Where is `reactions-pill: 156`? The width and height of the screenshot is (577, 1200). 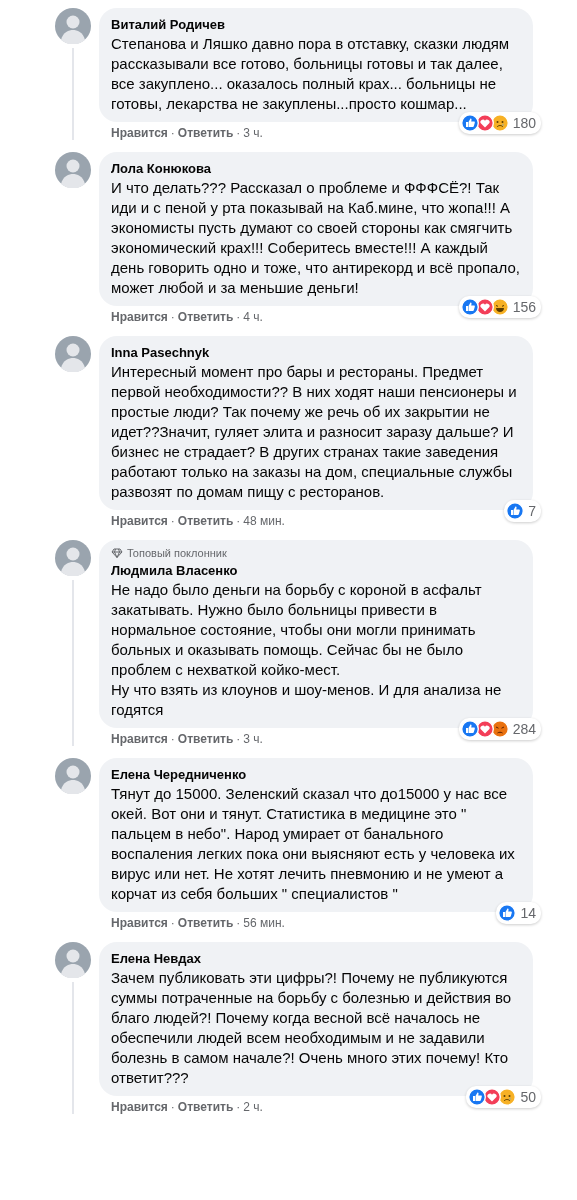 reactions-pill: 156 is located at coordinates (499, 307).